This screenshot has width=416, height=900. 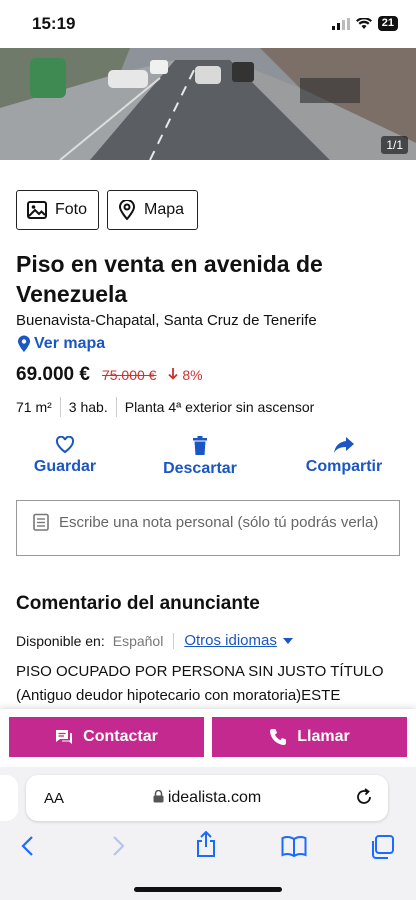 I want to click on compartir-label: Compartir, so click(x=344, y=466).